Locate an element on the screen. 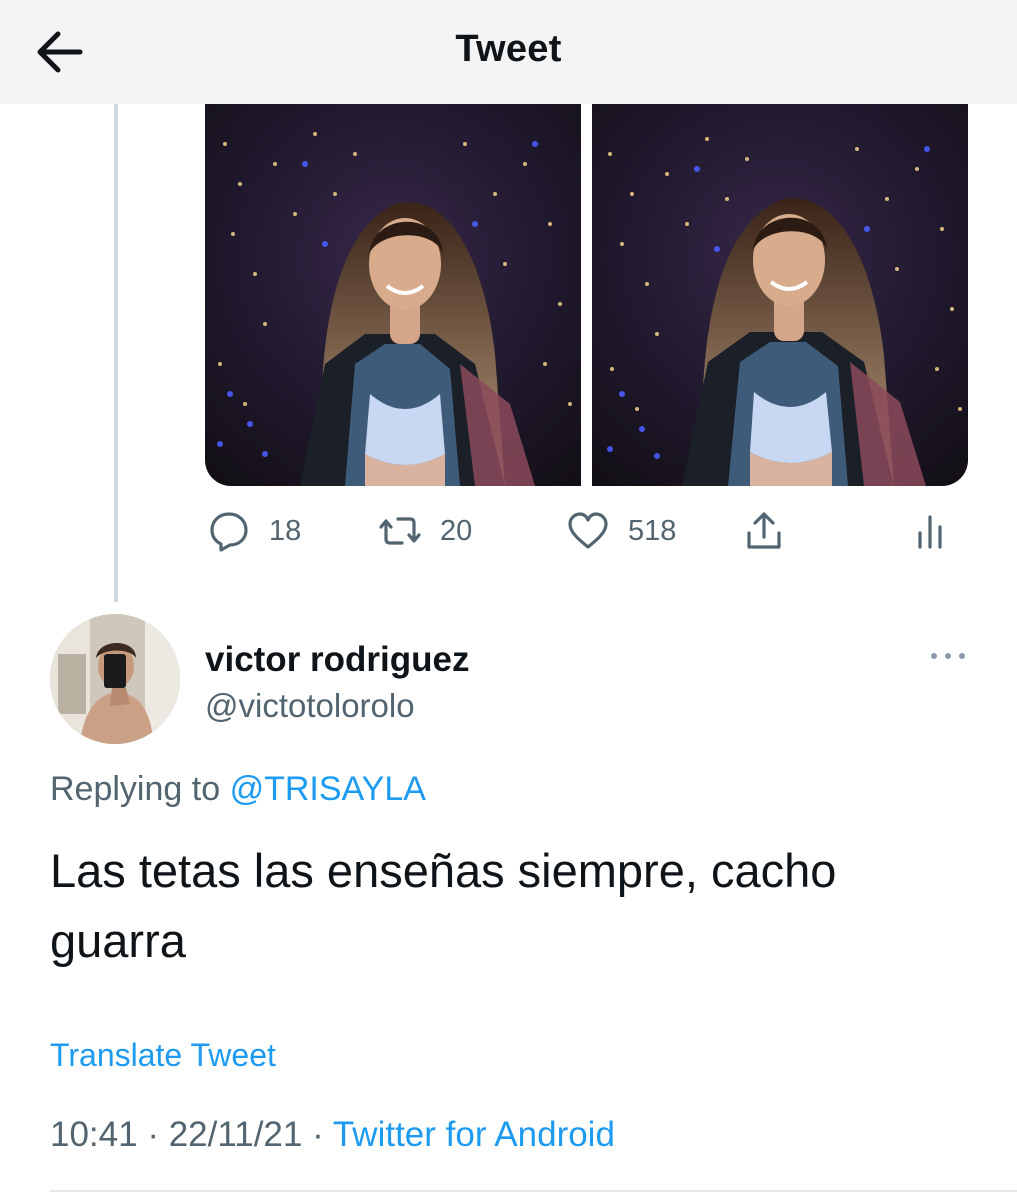 The height and width of the screenshot is (1200, 1017). tweet-image-right is located at coordinates (780, 295).